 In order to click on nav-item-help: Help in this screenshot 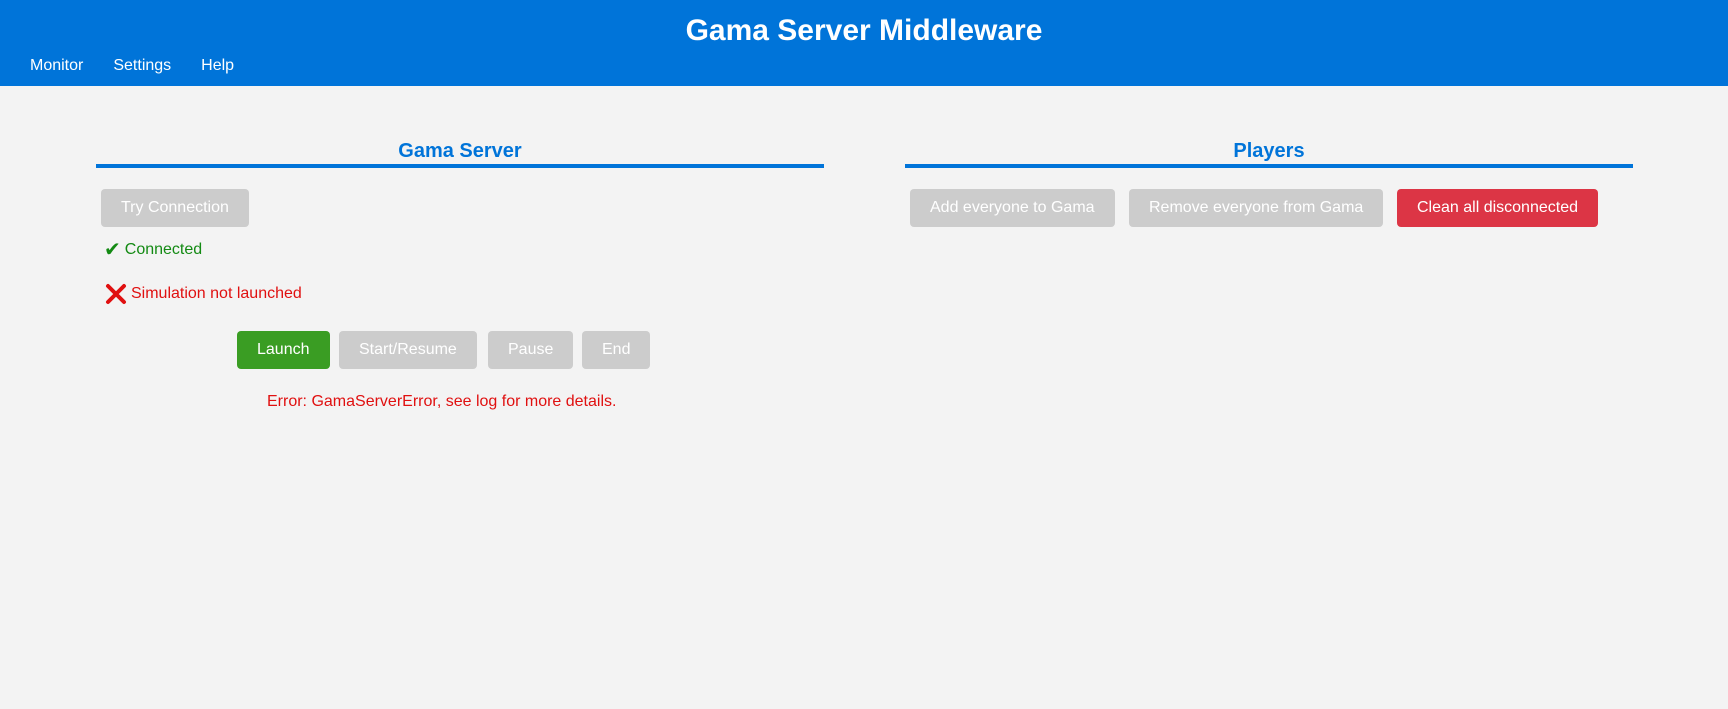, I will do `click(217, 66)`.